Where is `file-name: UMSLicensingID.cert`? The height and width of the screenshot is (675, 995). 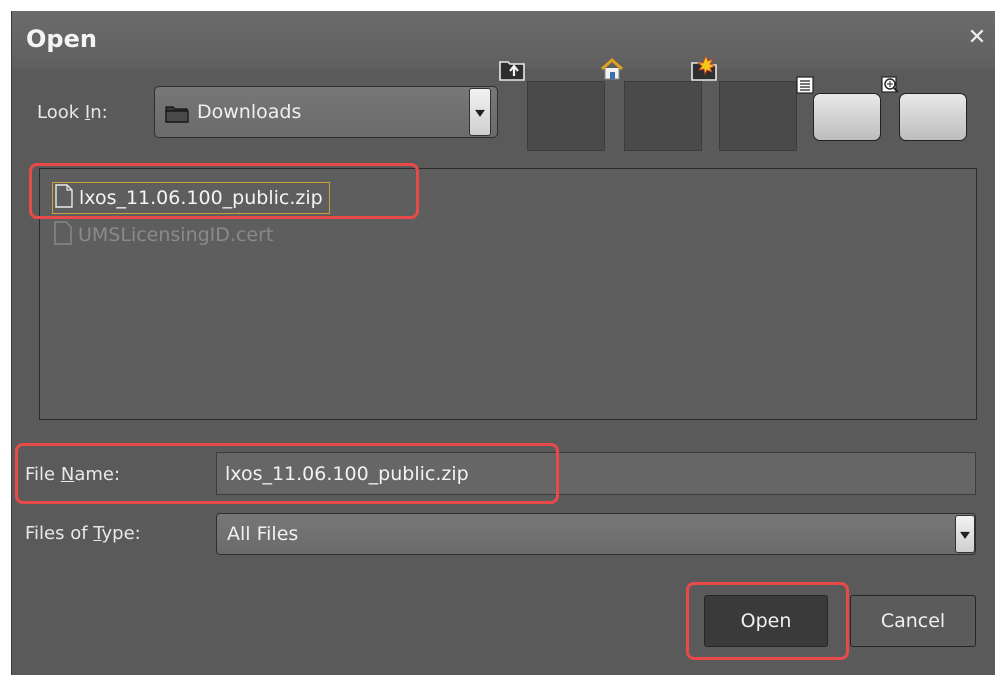
file-name: UMSLicensingID.cert is located at coordinates (176, 235).